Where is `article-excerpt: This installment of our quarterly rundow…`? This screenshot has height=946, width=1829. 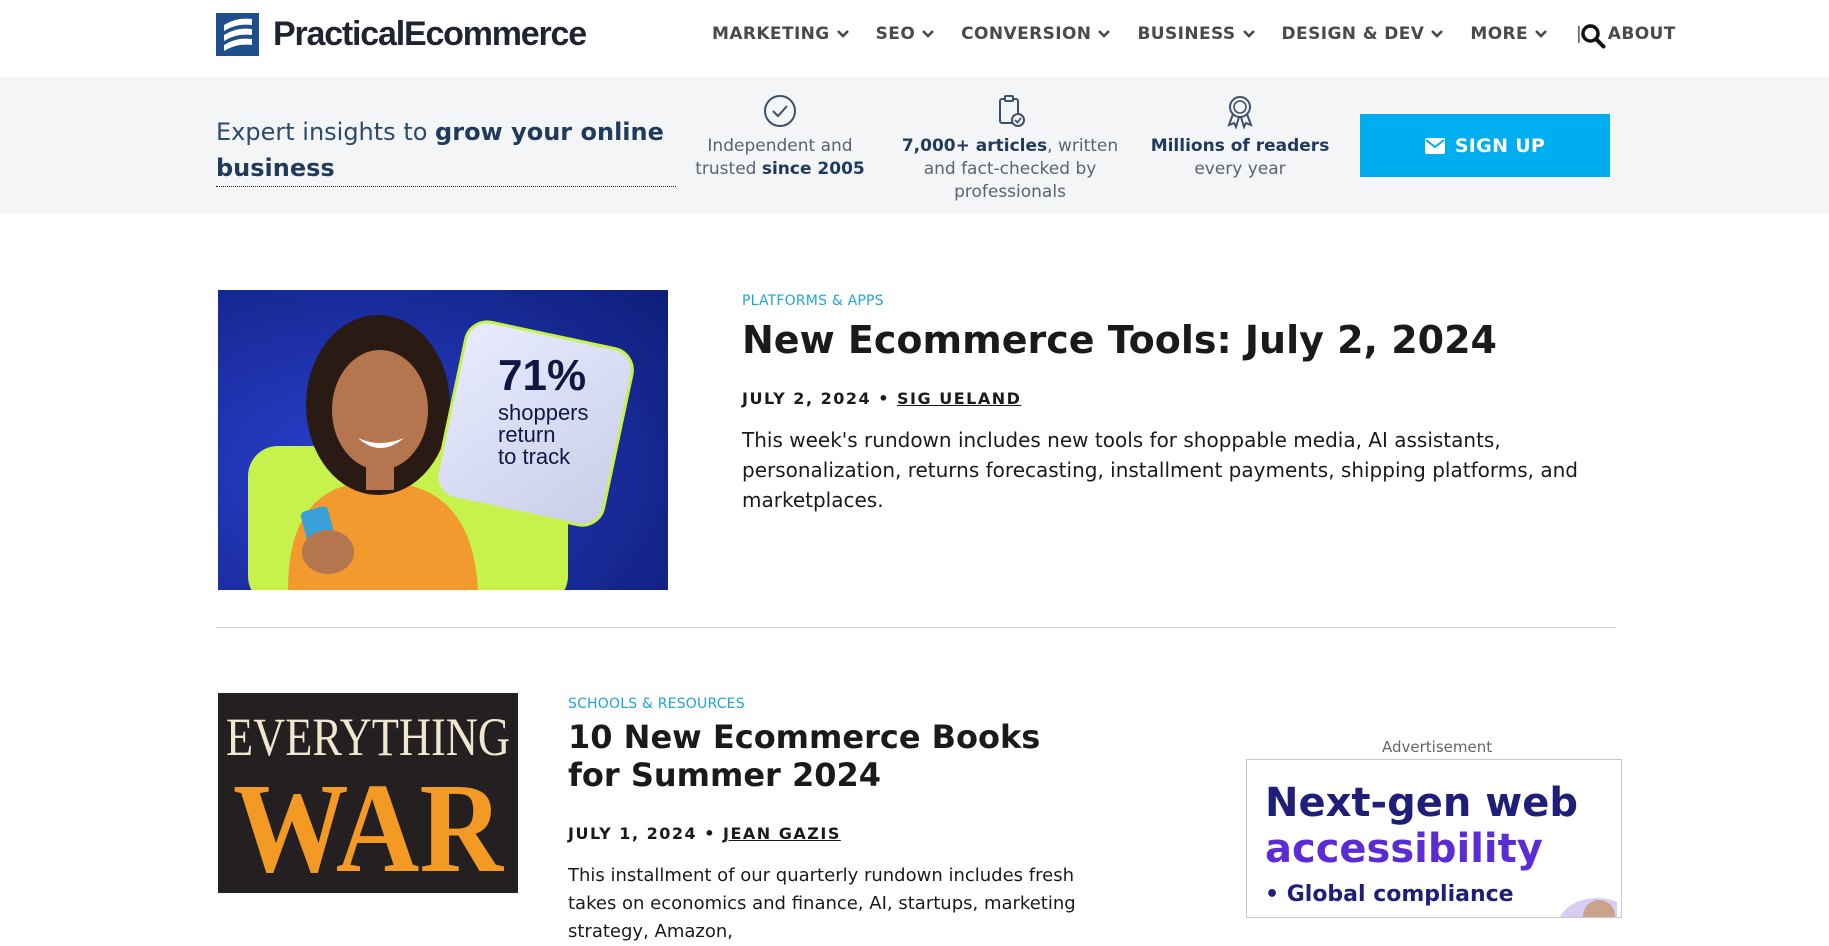 article-excerpt: This installment of our quarterly rundow… is located at coordinates (822, 903).